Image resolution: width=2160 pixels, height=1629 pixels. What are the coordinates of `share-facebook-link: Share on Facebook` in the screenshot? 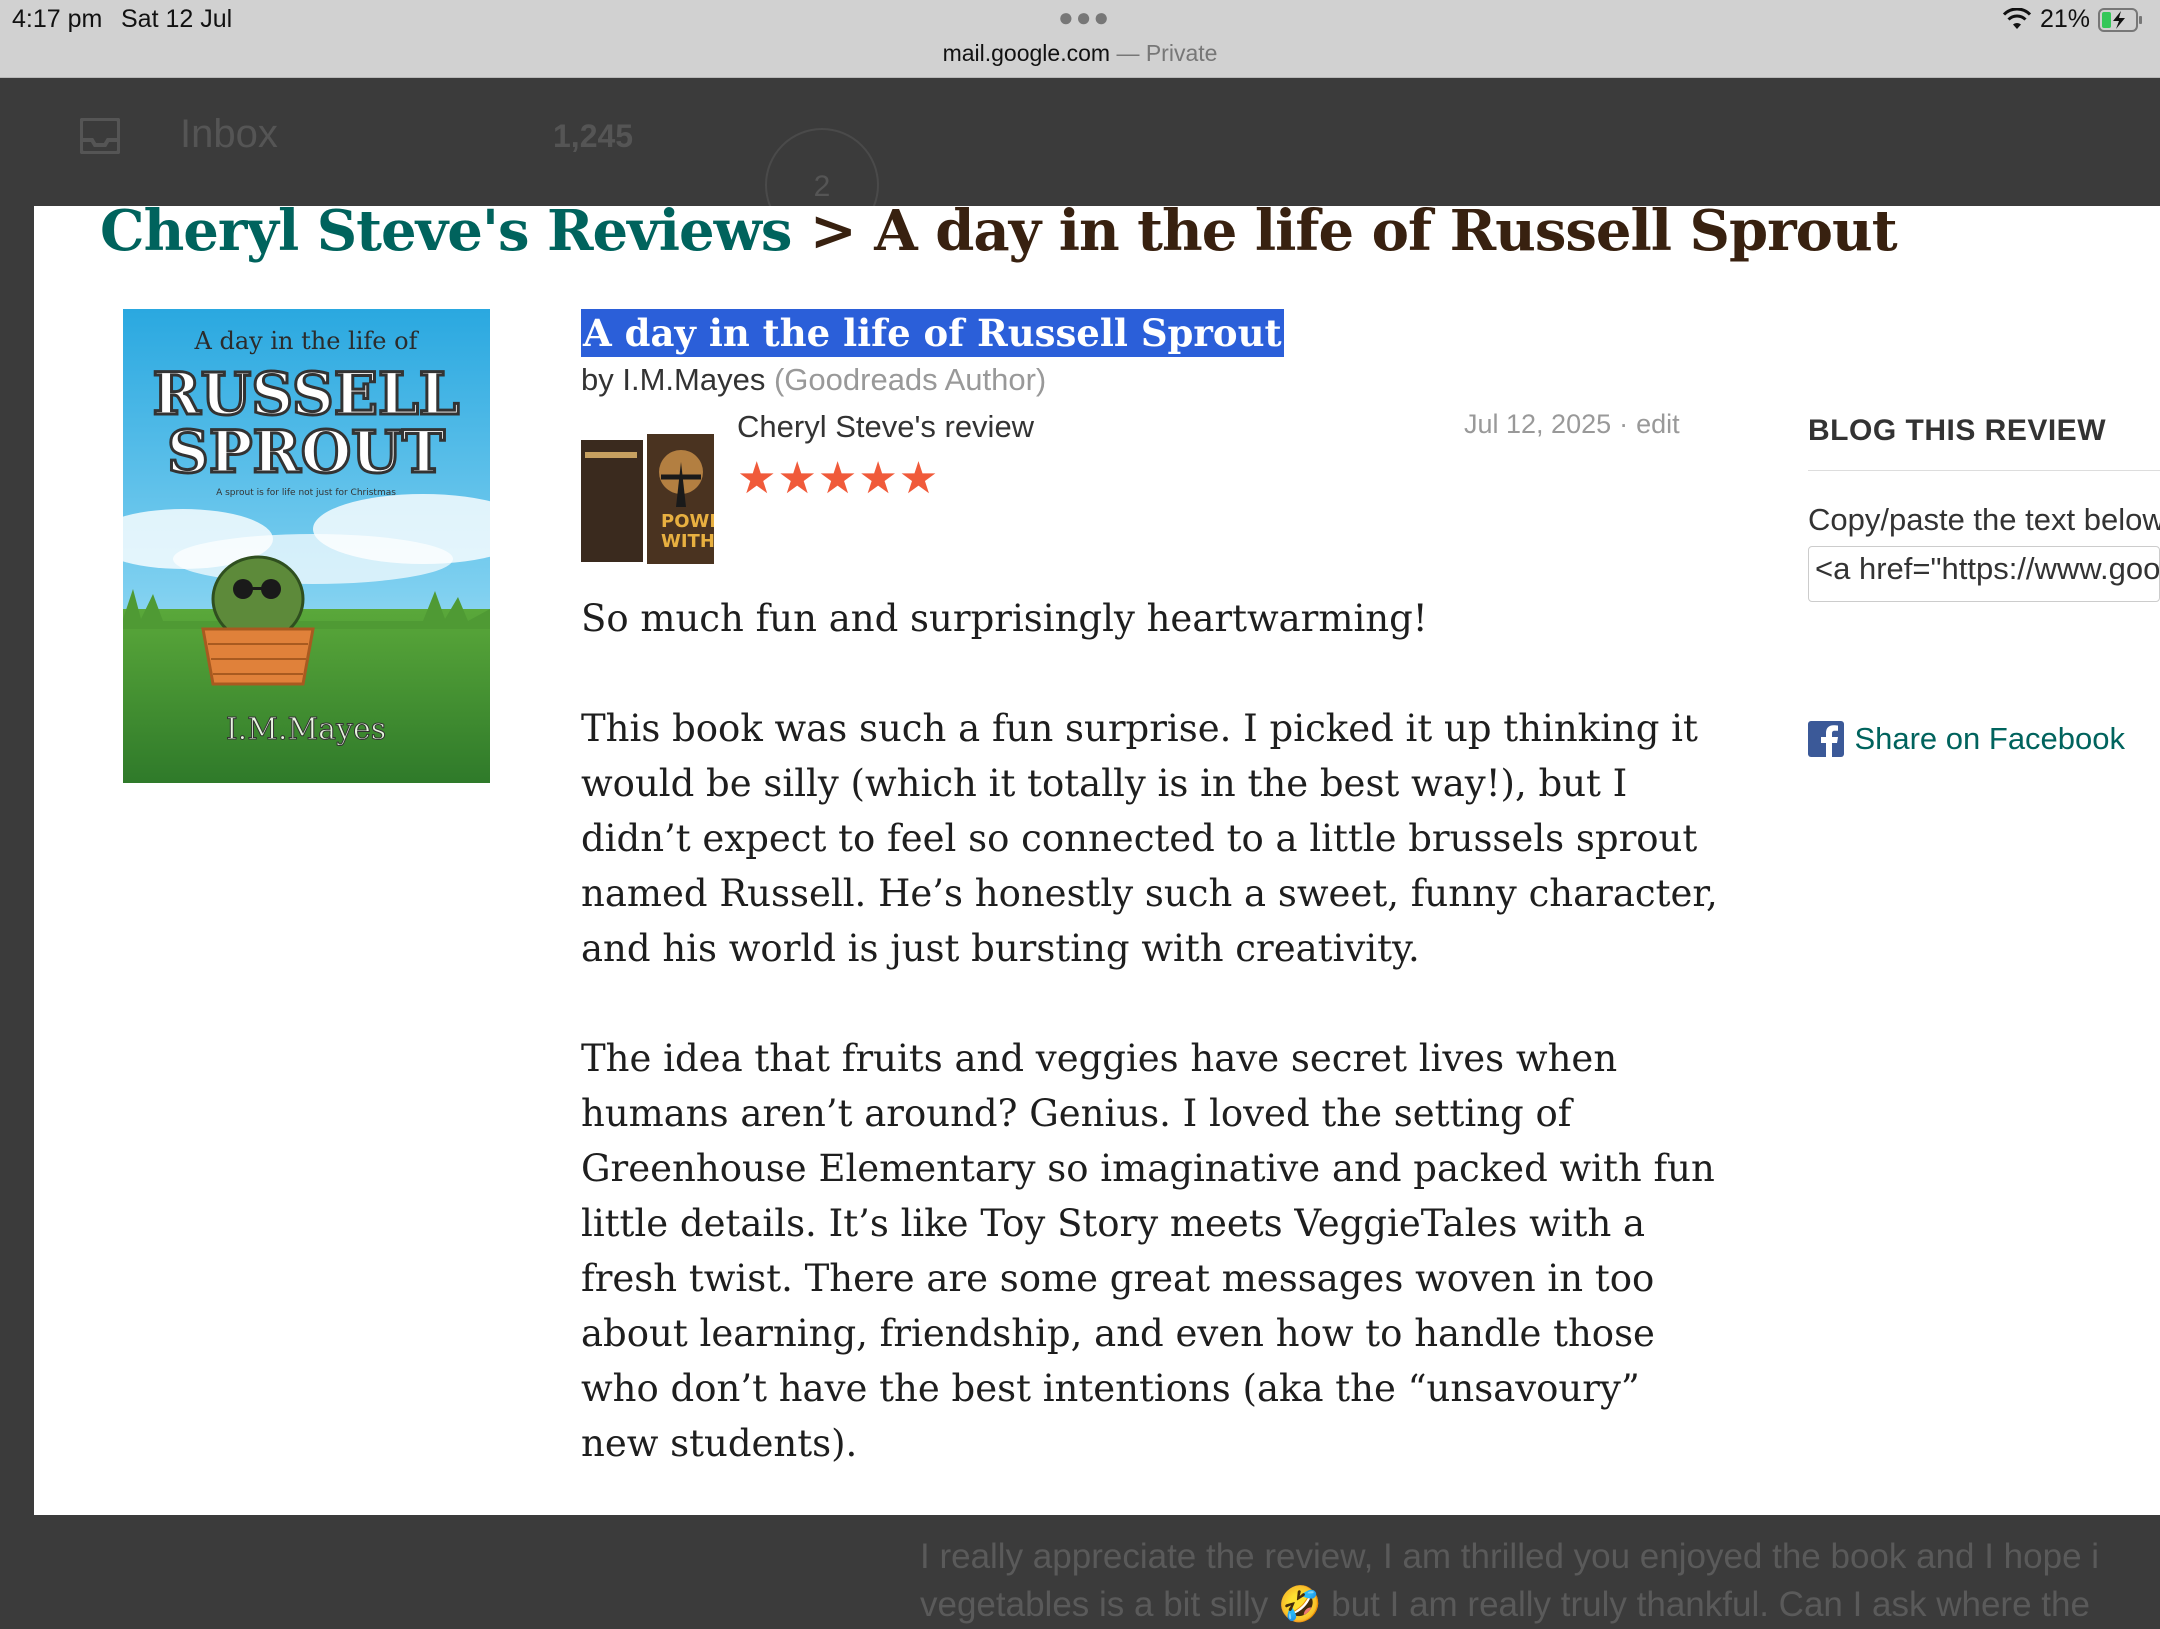 It's located at (1966, 739).